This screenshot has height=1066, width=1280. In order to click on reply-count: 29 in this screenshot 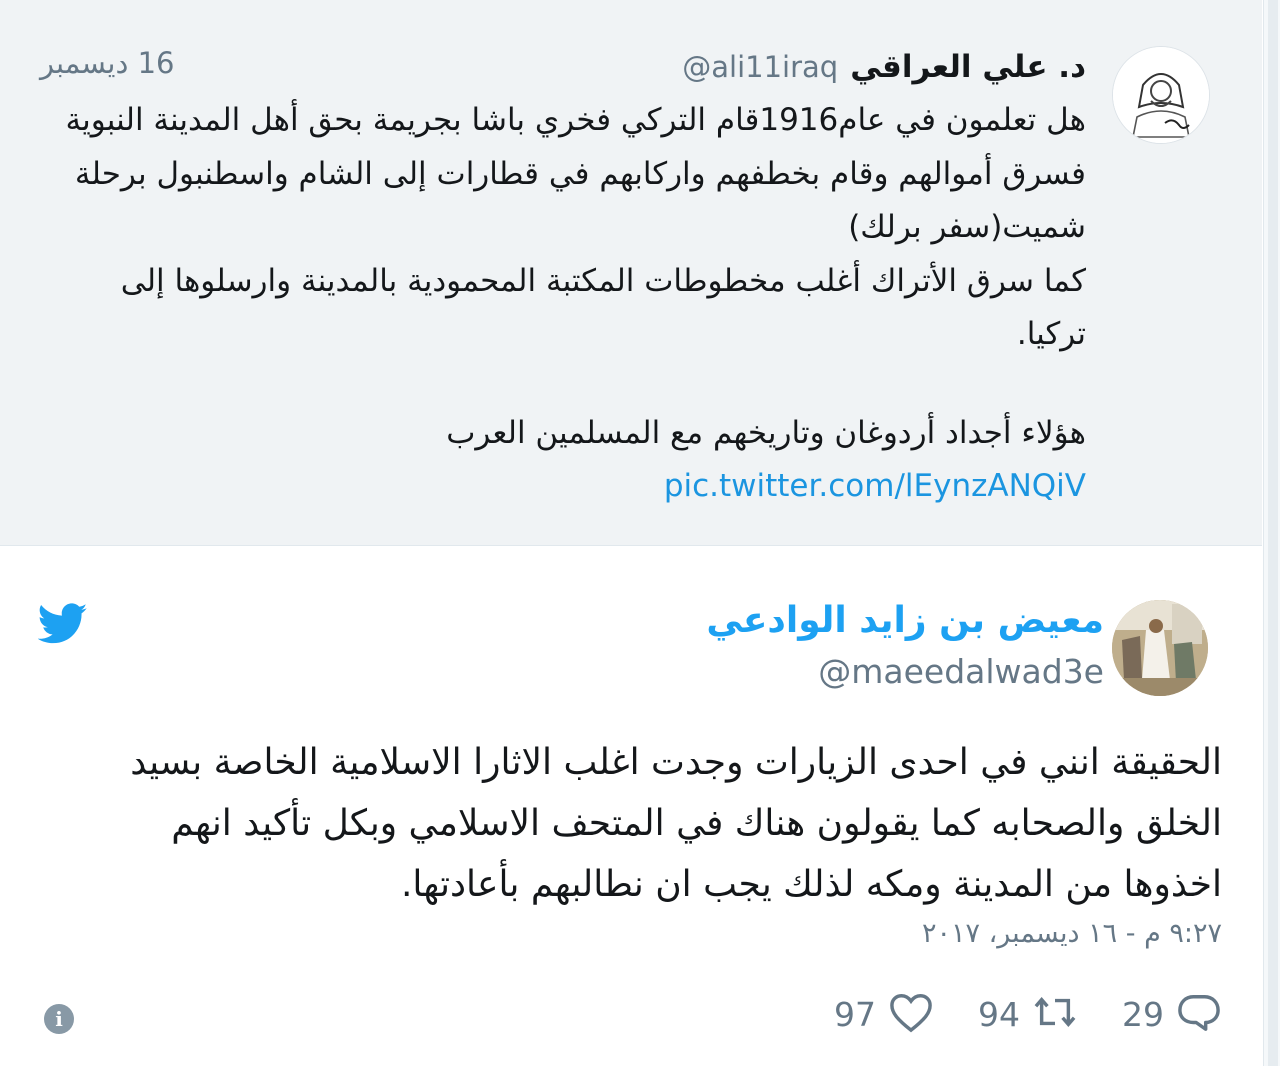, I will do `click(1143, 1014)`.